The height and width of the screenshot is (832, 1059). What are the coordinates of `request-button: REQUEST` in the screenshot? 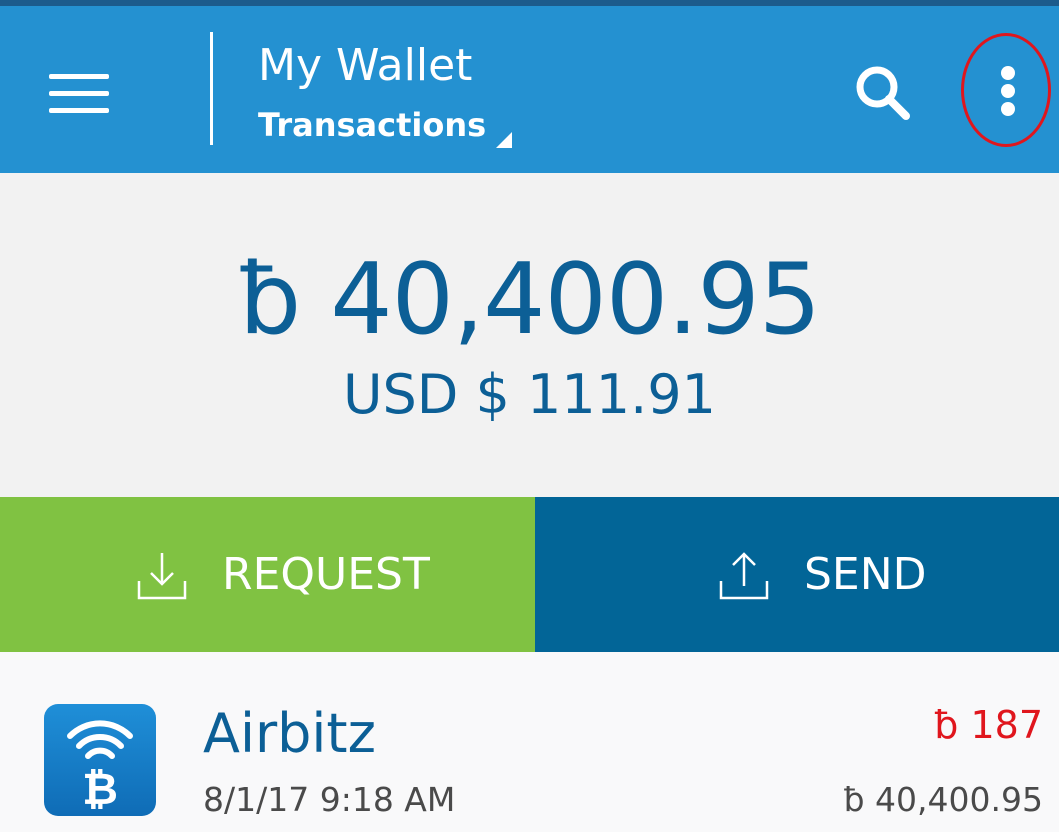 It's located at (267, 574).